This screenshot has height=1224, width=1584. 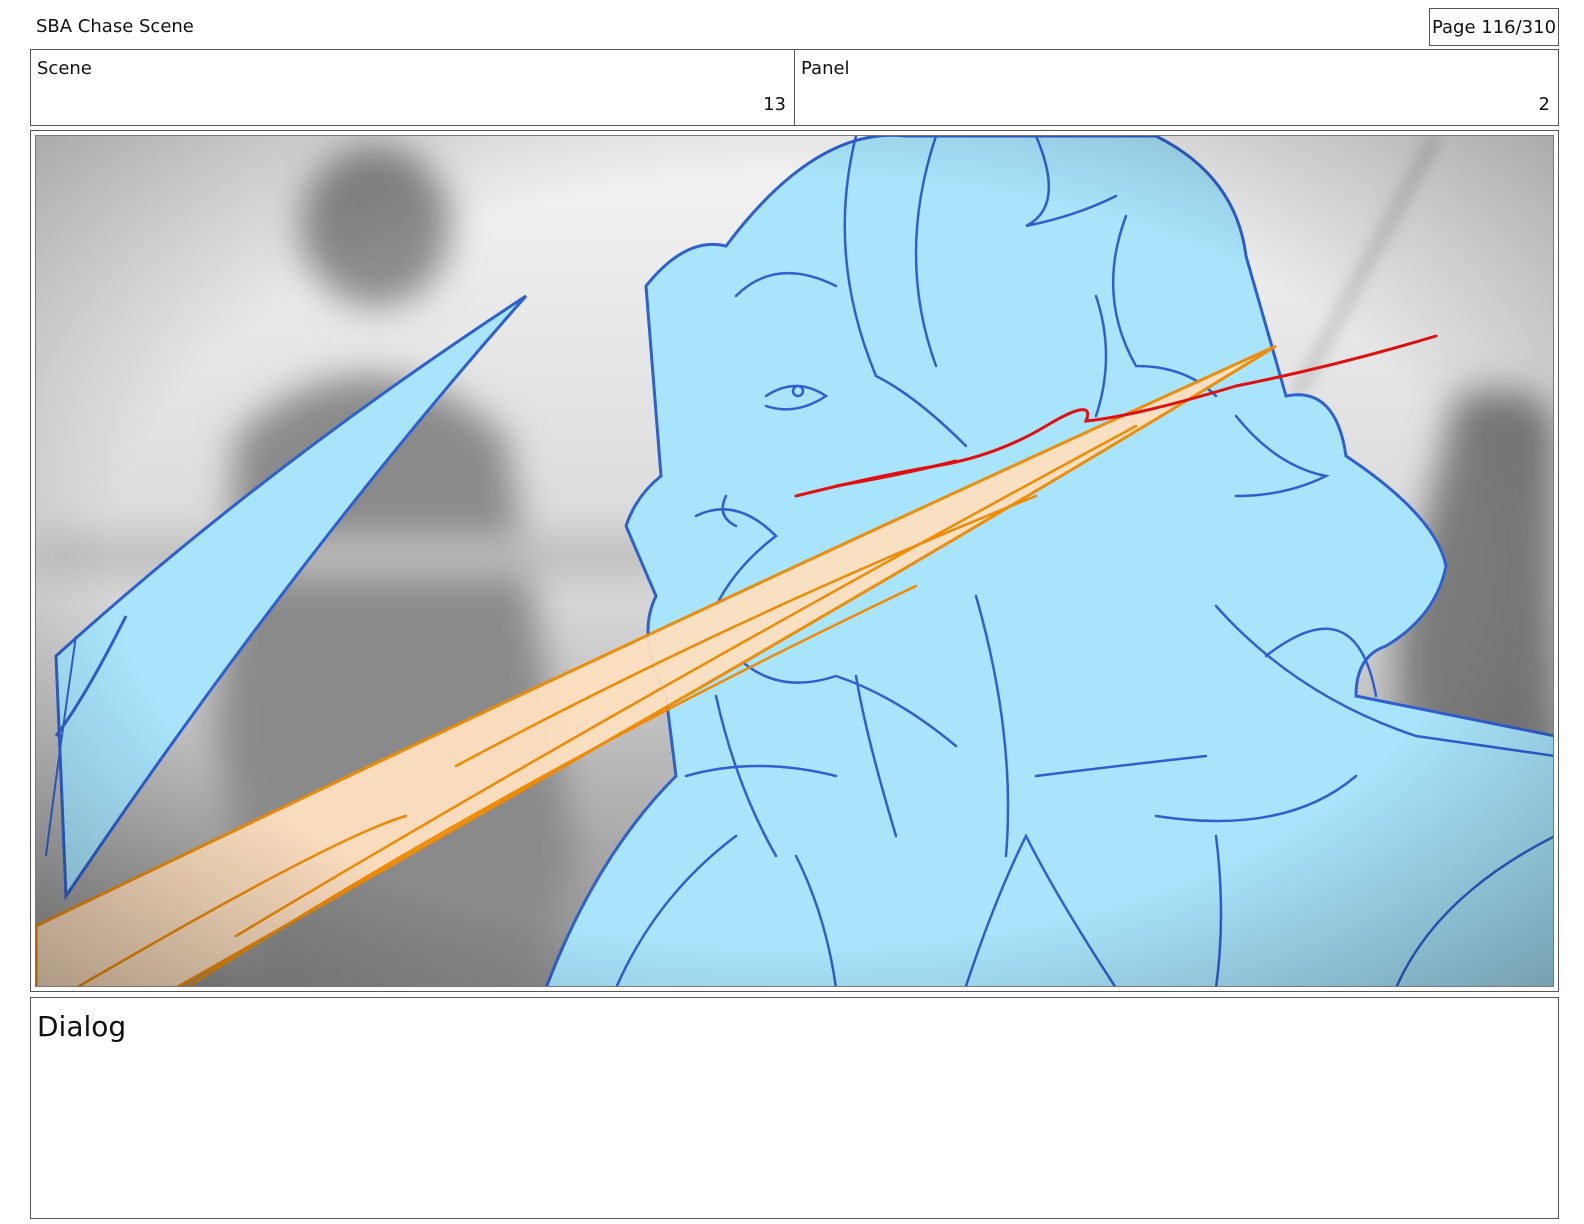 I want to click on scene-panel-row: Scene 13 Panel 2, so click(x=794, y=87).